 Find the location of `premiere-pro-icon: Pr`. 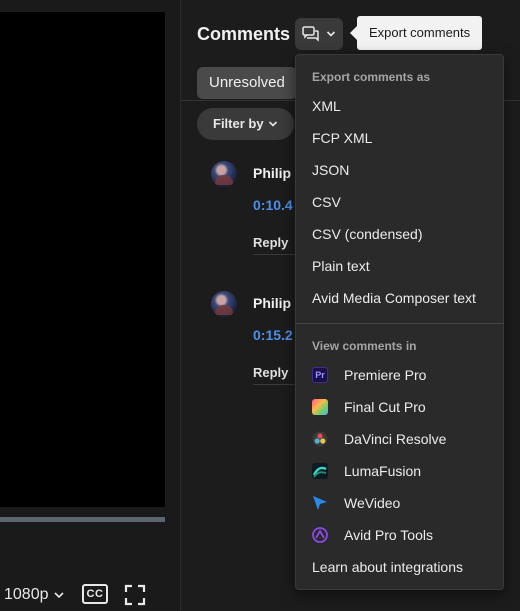

premiere-pro-icon: Pr is located at coordinates (320, 375).